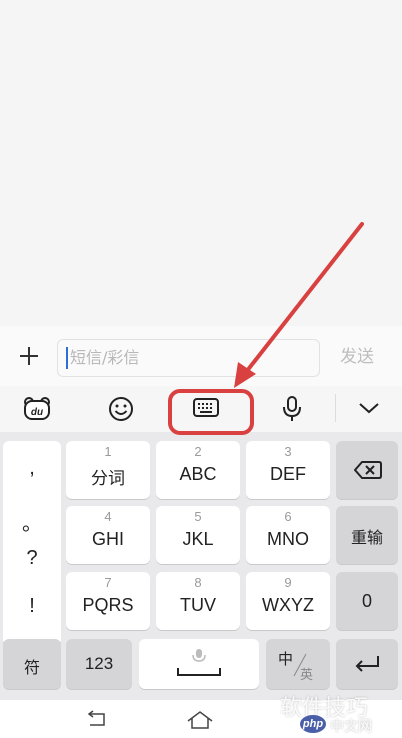  I want to click on sms-input-placeholder: 短信/彩信, so click(105, 357).